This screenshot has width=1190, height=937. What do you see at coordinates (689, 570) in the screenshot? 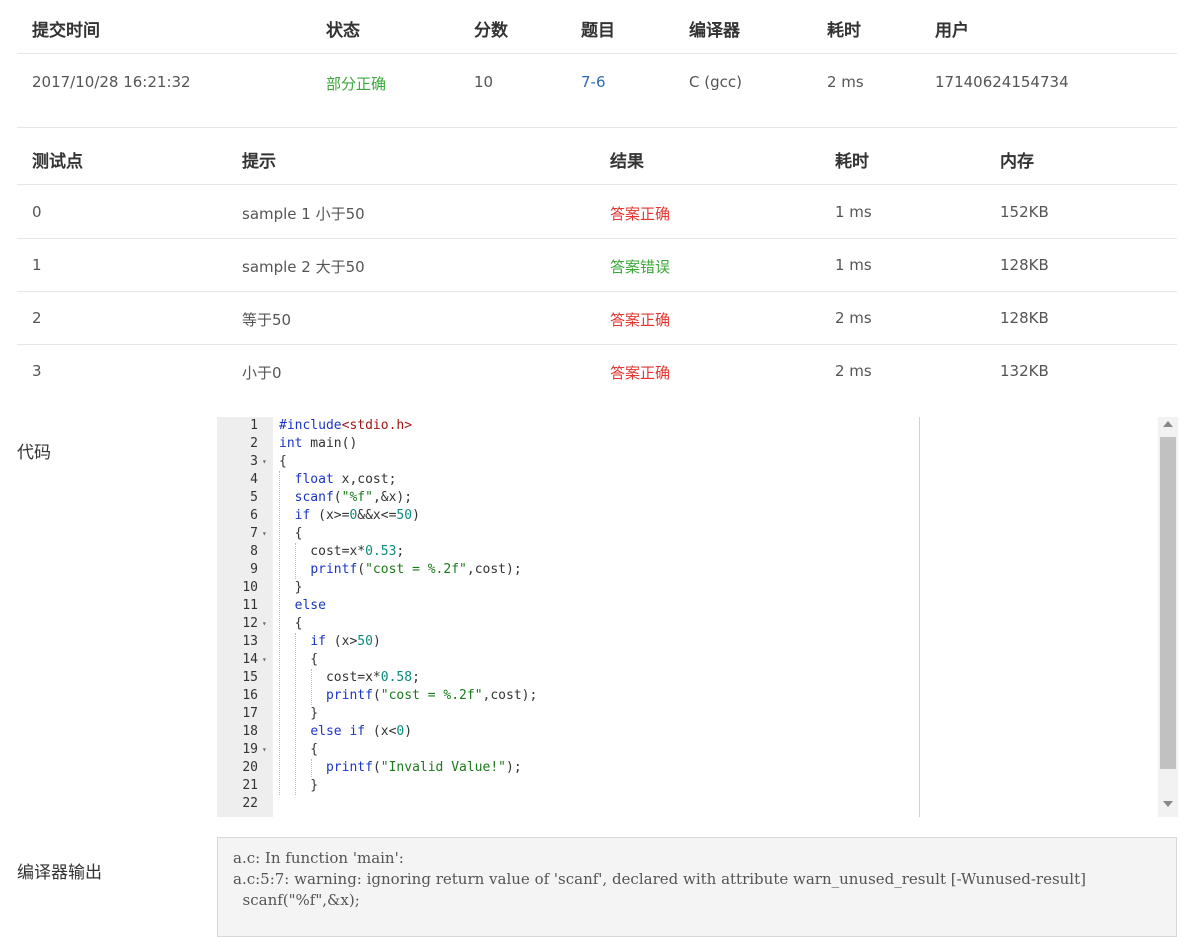
I see `code-line: 9 printf("cost = %.2f",cost);` at bounding box center [689, 570].